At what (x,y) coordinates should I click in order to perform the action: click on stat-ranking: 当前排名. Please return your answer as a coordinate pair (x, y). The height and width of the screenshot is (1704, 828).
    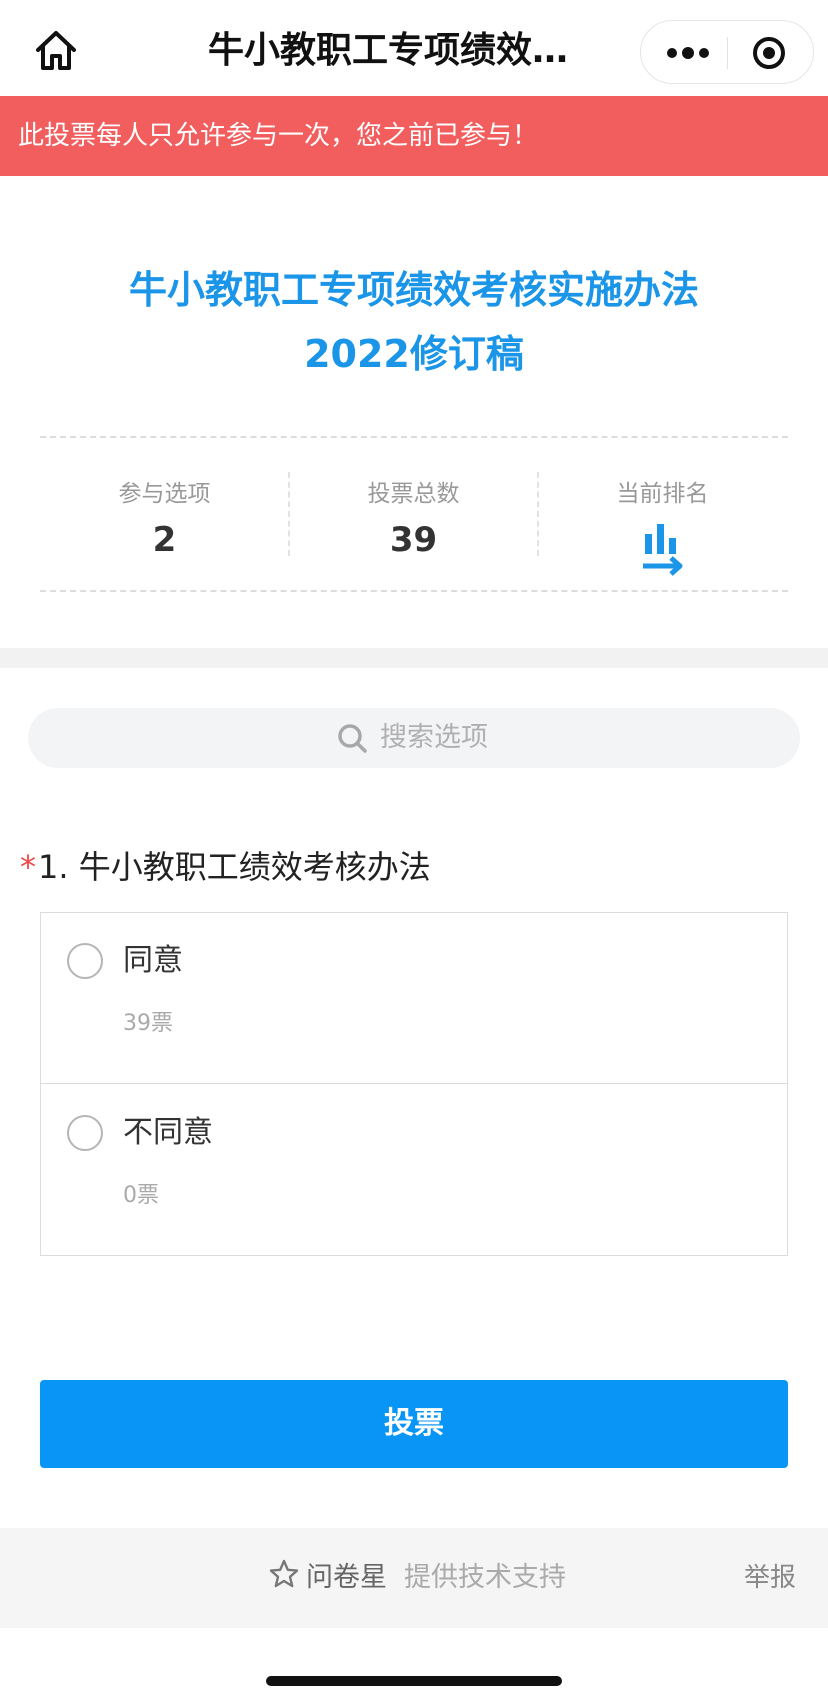
    Looking at the image, I should click on (662, 514).